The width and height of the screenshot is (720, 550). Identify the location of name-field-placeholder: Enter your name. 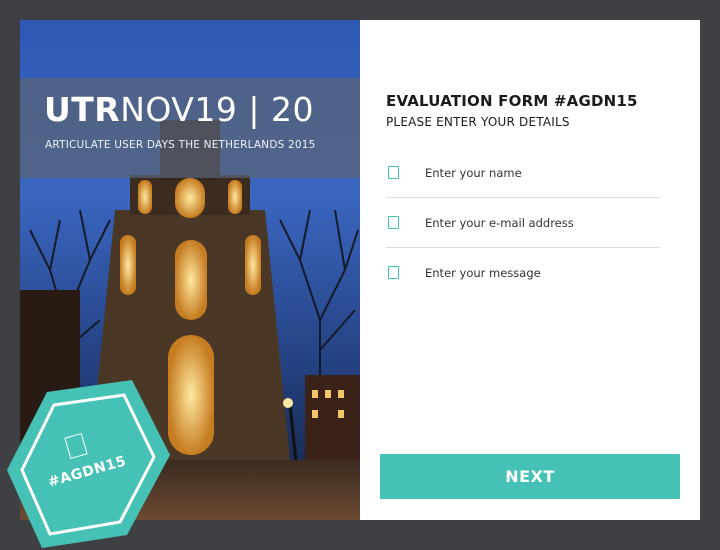
(473, 173).